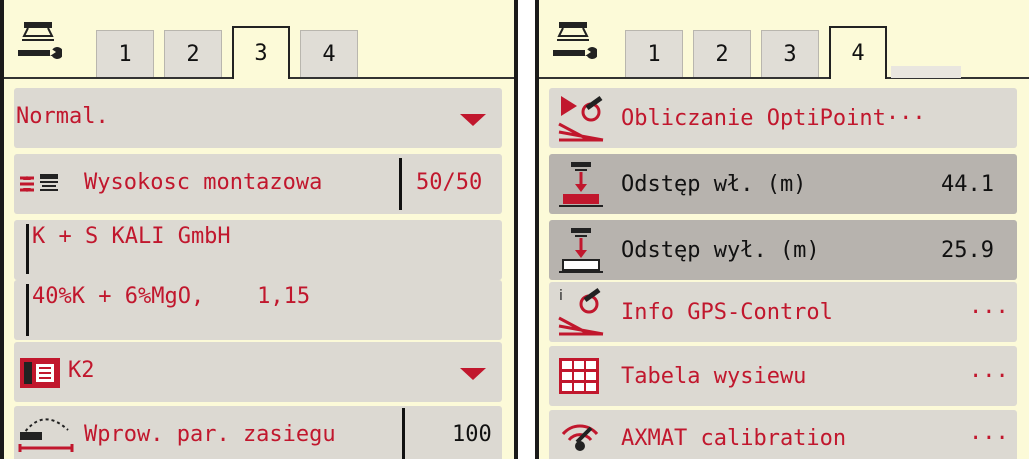 This screenshot has height=459, width=1029. Describe the element at coordinates (131, 236) in the screenshot. I see `fertilizer-maker: K + S KALI GmbH` at that location.